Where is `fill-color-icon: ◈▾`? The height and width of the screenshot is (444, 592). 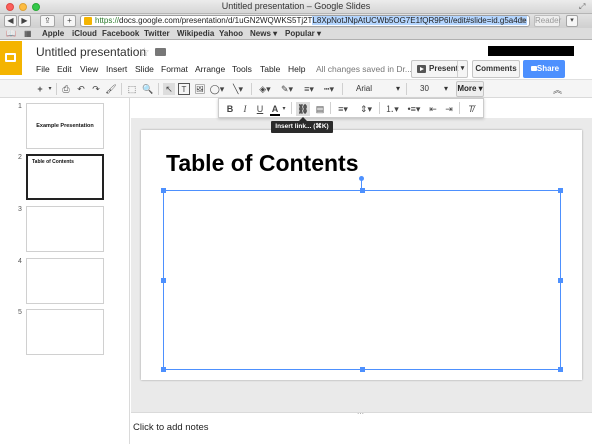 fill-color-icon: ◈▾ is located at coordinates (265, 89).